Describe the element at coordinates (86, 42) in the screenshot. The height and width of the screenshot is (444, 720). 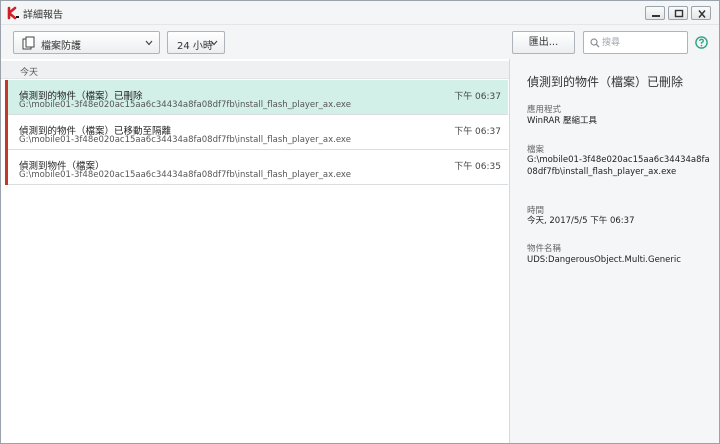
I see `component-dropdown: 檔案防護` at that location.